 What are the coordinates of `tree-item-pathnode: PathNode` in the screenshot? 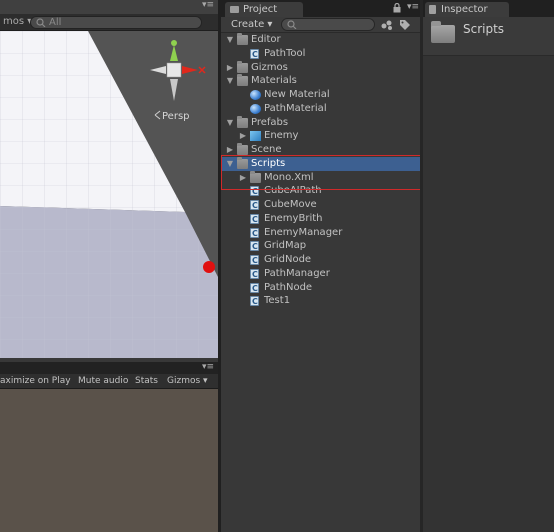 It's located at (320, 288).